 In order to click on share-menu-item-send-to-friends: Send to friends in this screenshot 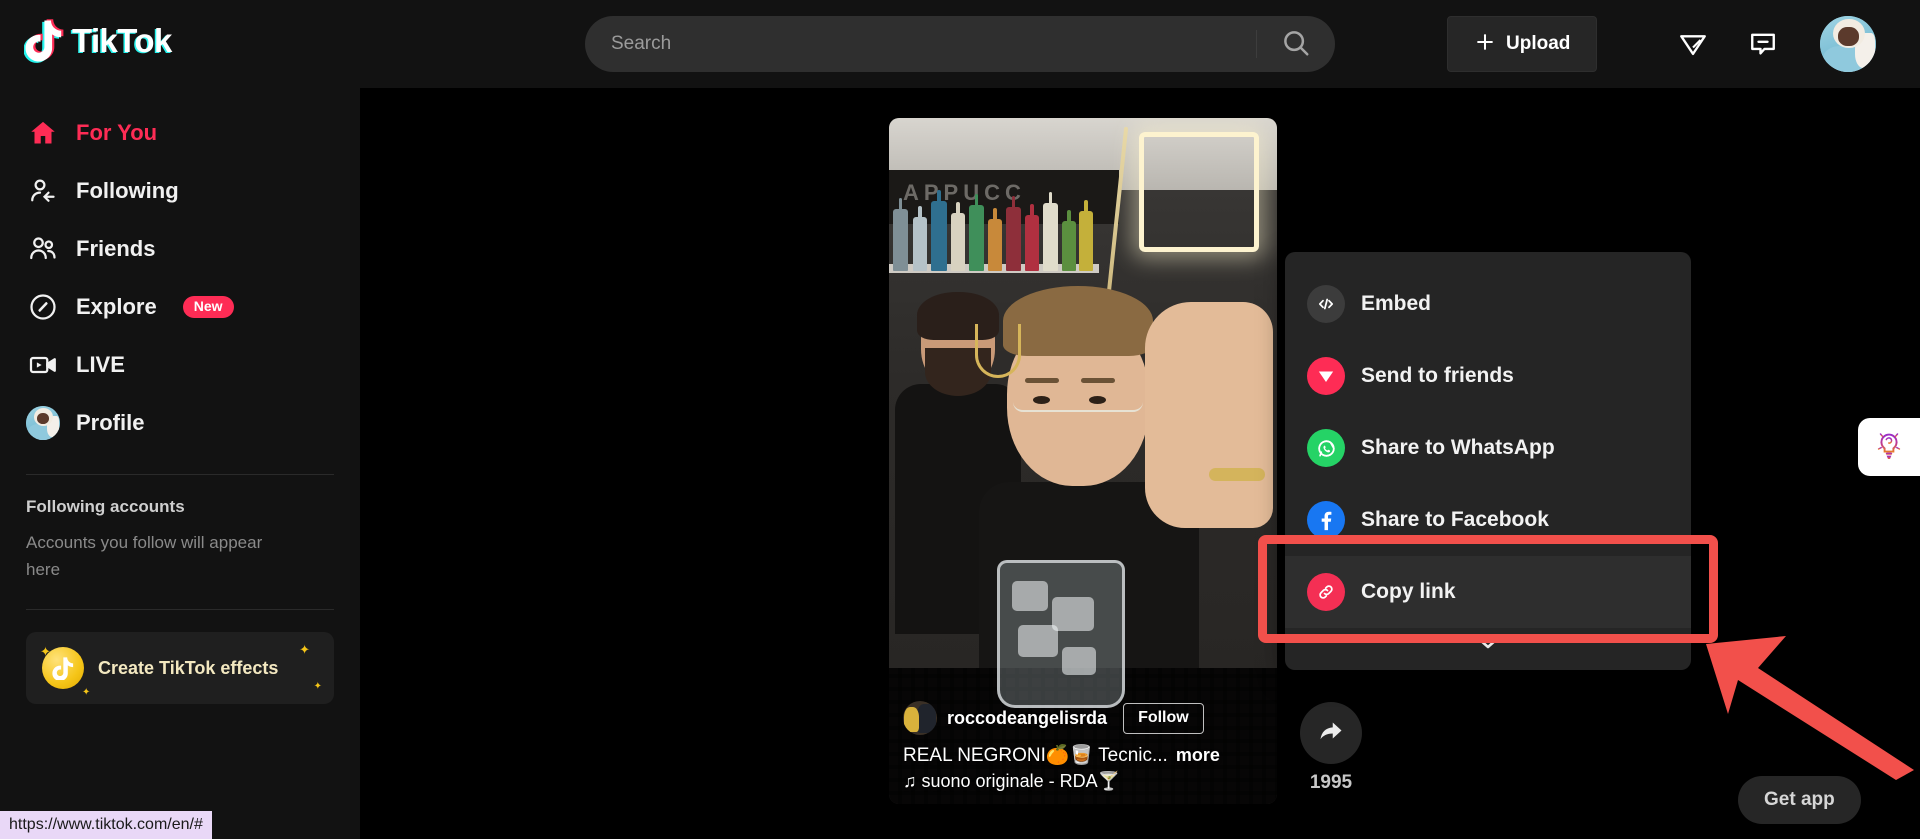, I will do `click(1488, 376)`.